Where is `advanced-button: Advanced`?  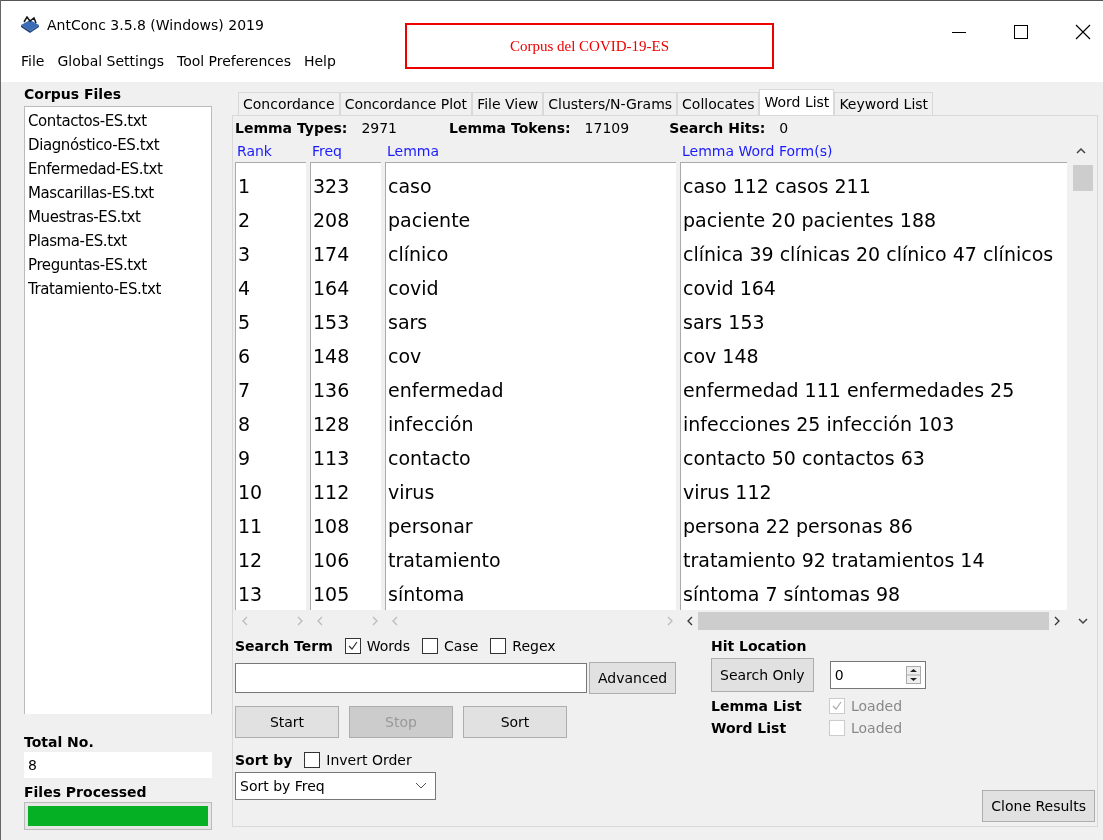
advanced-button: Advanced is located at coordinates (633, 678).